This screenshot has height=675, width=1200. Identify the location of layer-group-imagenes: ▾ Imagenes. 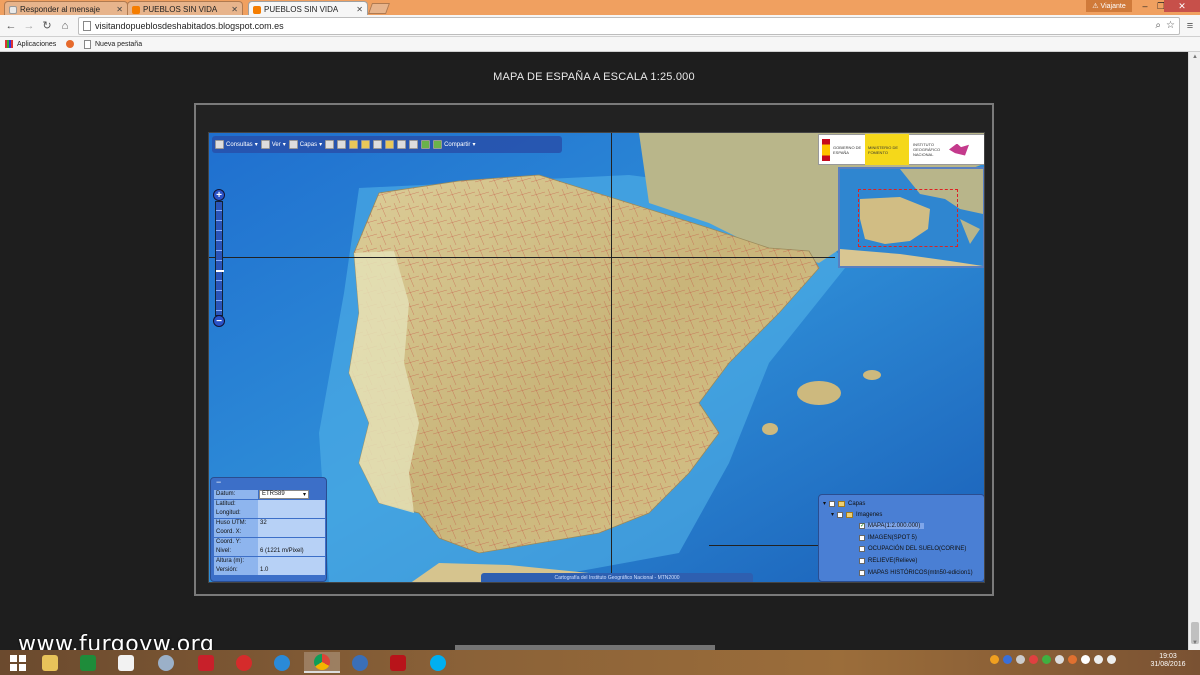
(856, 514).